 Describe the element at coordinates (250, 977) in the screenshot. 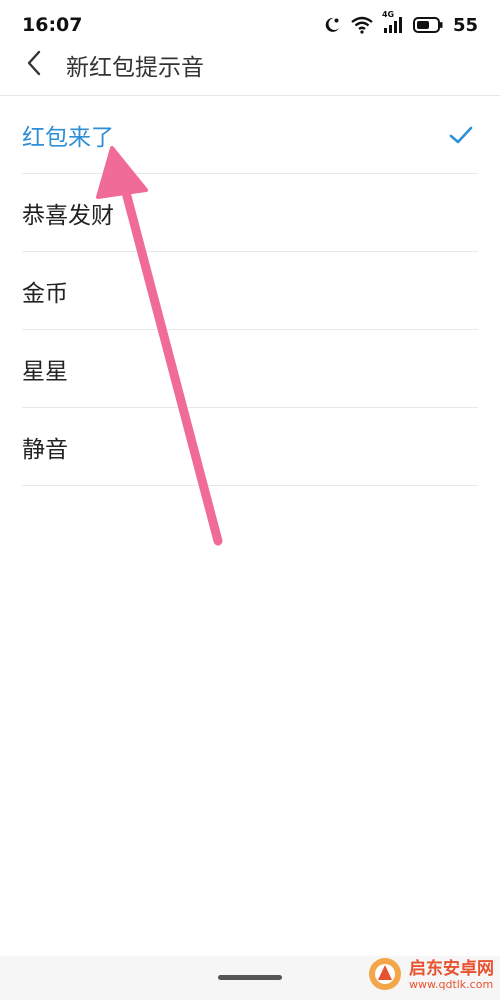

I see `home-indicator` at that location.